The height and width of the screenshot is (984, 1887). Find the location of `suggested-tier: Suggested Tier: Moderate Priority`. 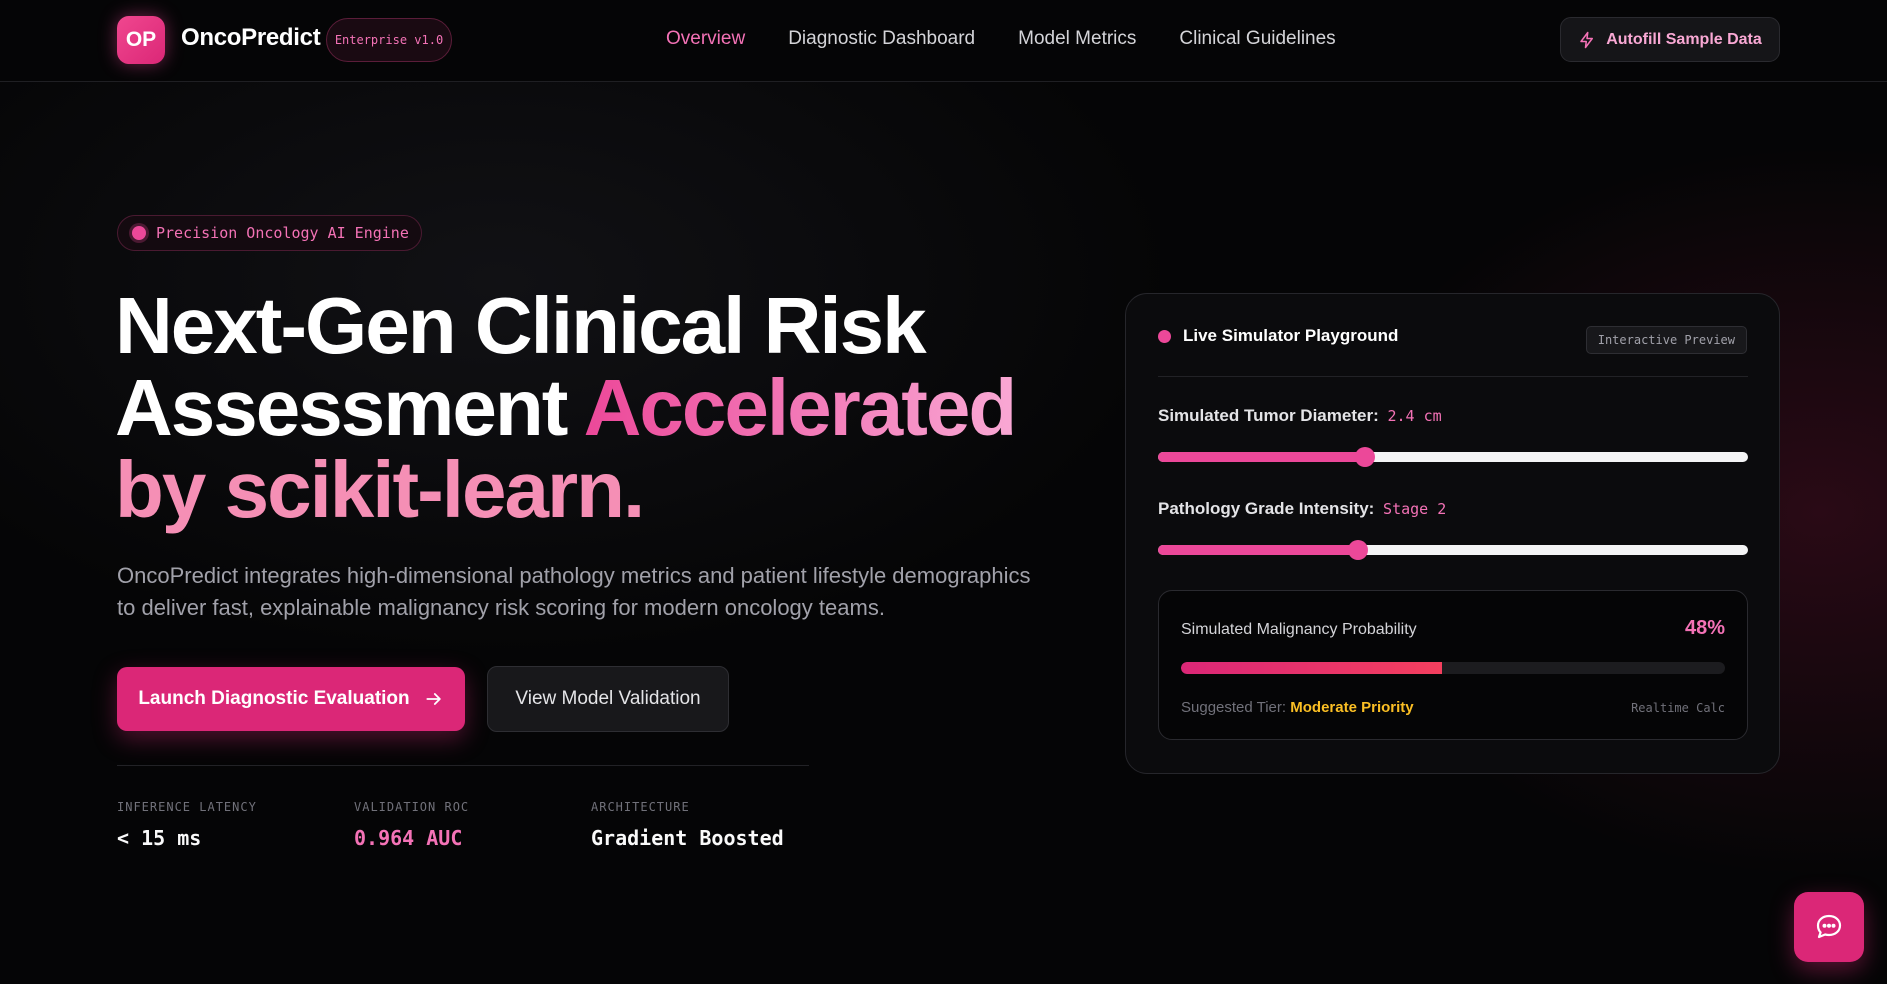

suggested-tier: Suggested Tier: Moderate Priority is located at coordinates (1297, 707).